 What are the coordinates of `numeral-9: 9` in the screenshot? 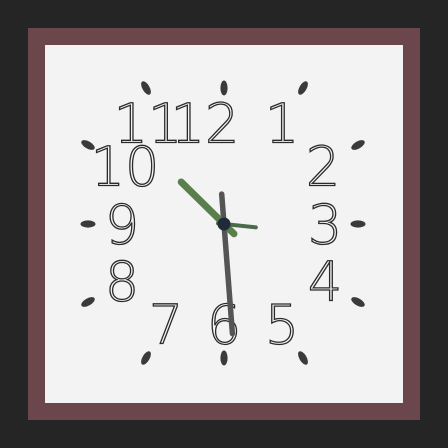 It's located at (122, 225).